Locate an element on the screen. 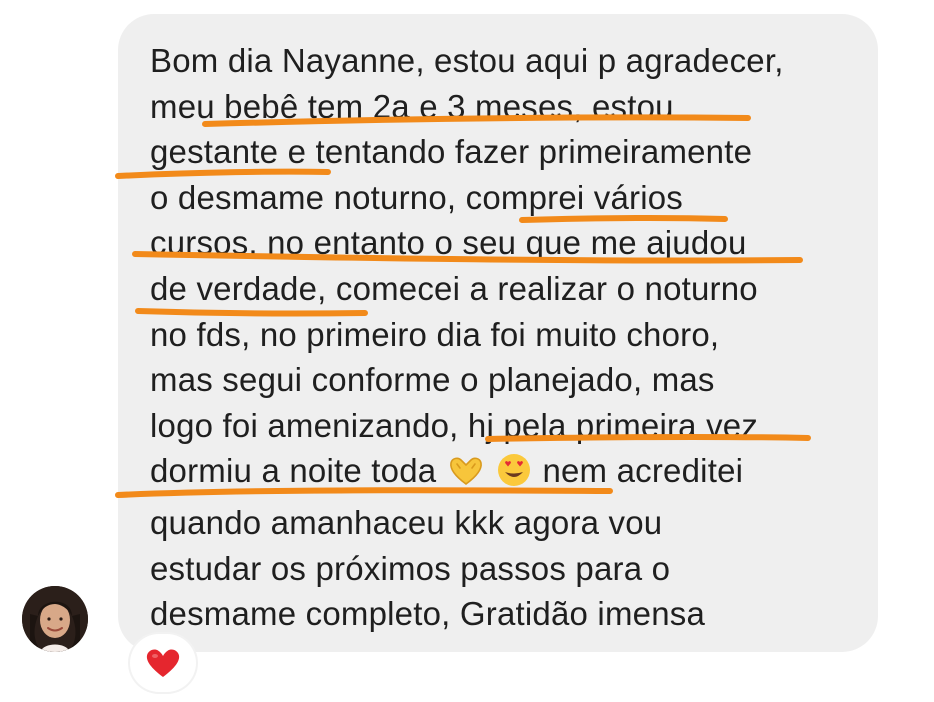 The width and height of the screenshot is (934, 702). message-line: quando amanhaceu kkk agora vou is located at coordinates (406, 522).